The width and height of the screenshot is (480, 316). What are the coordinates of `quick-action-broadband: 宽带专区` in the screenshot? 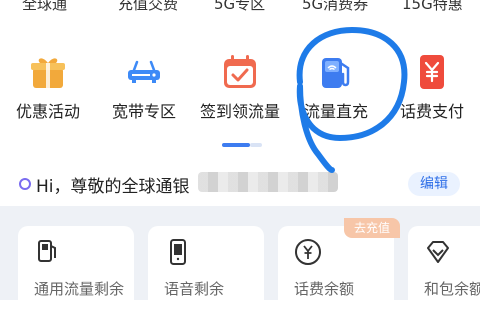 It's located at (144, 88).